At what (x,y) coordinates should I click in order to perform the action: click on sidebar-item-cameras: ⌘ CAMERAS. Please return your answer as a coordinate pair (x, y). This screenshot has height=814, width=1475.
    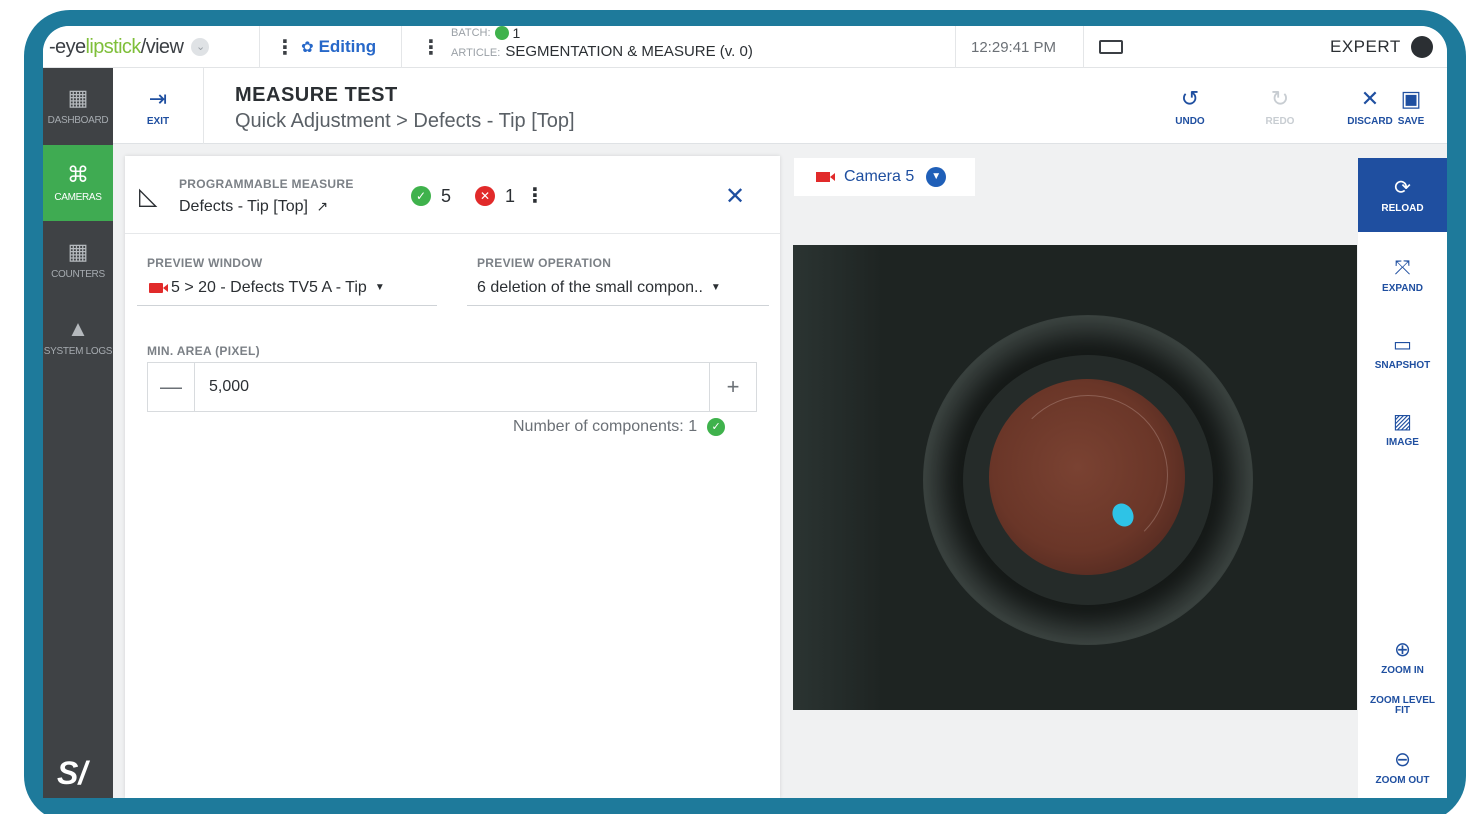
    Looking at the image, I should click on (78, 183).